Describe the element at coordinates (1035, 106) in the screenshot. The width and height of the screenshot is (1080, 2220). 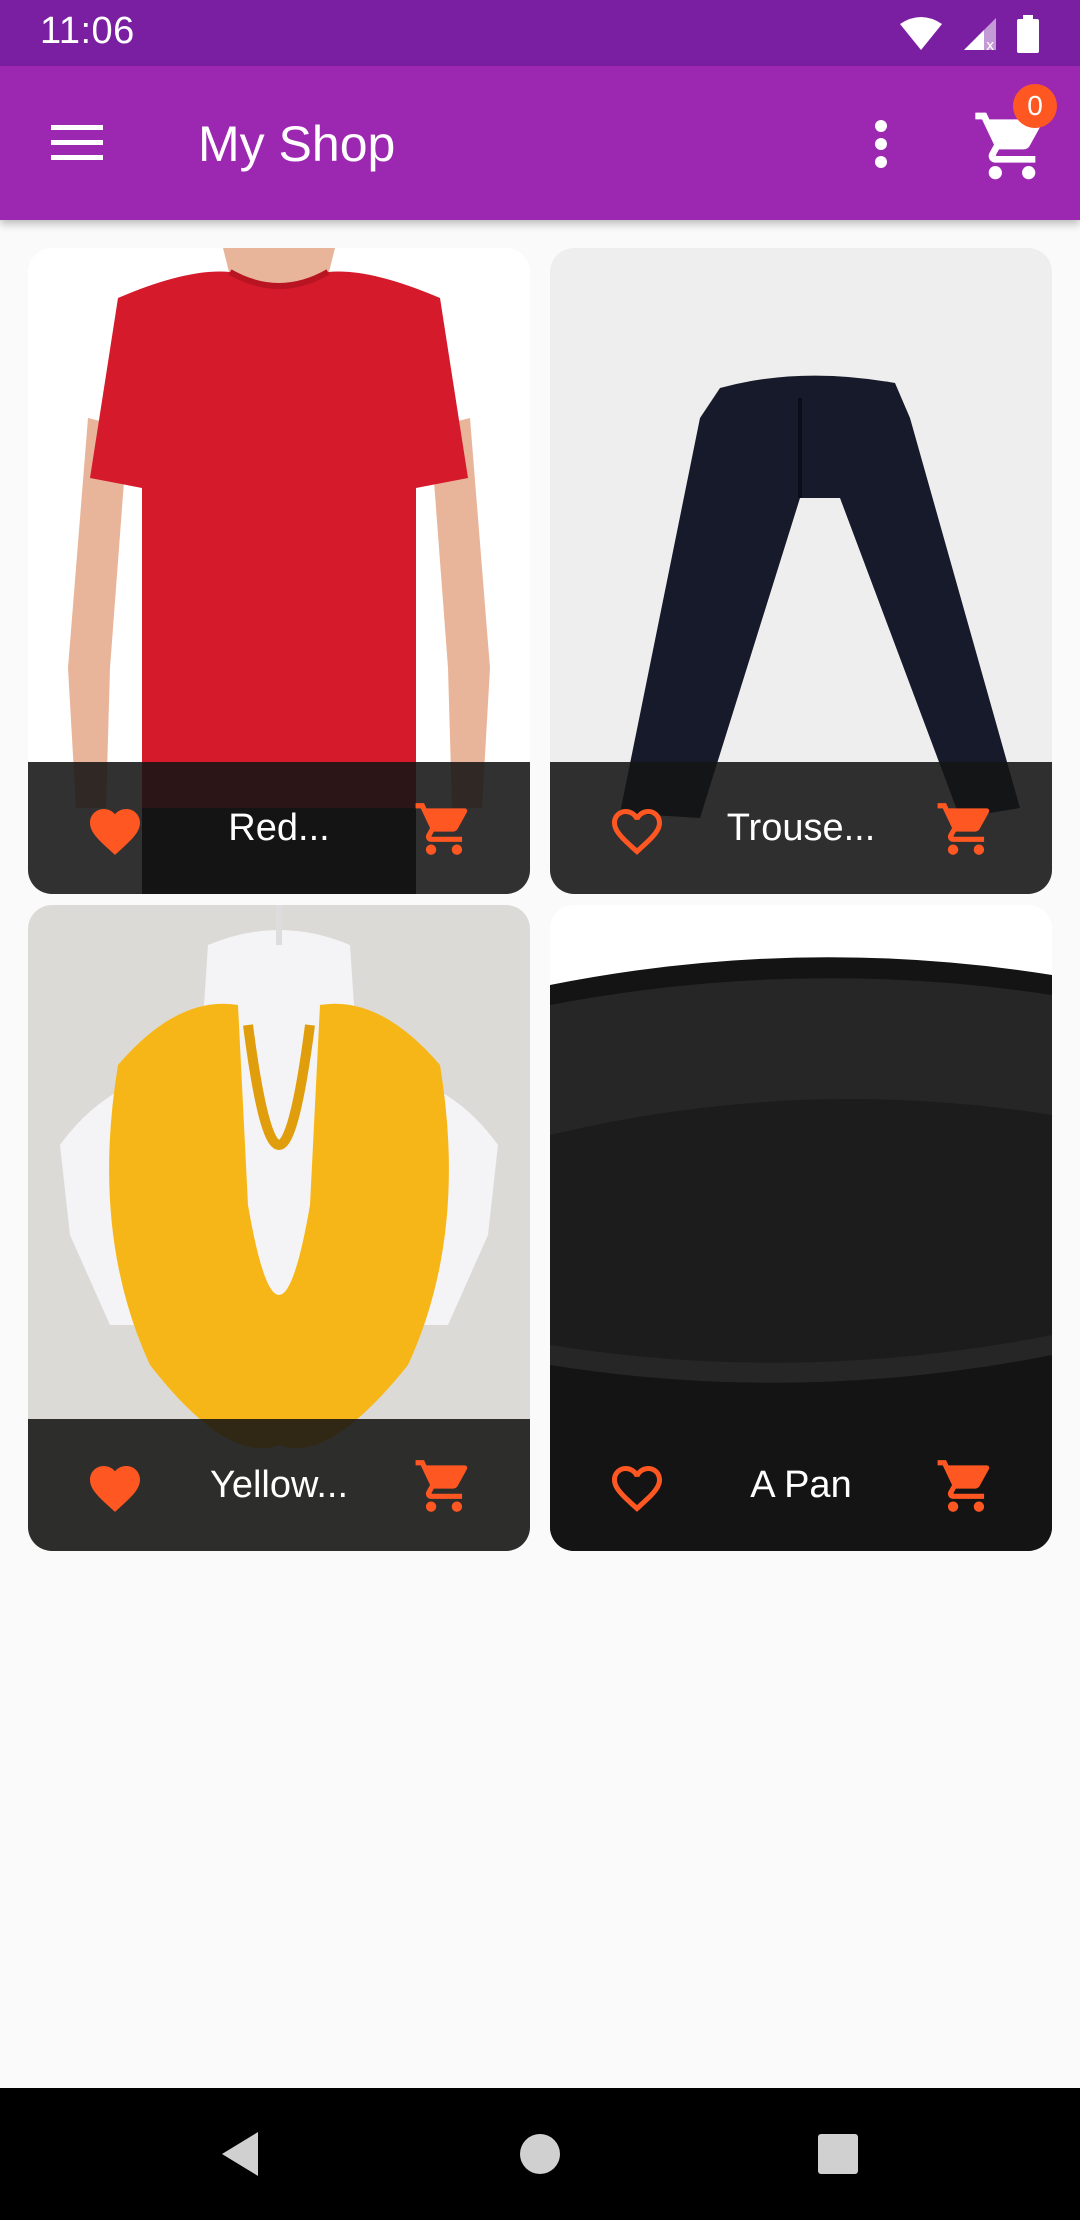
I see `cart-count-badge: 0` at that location.